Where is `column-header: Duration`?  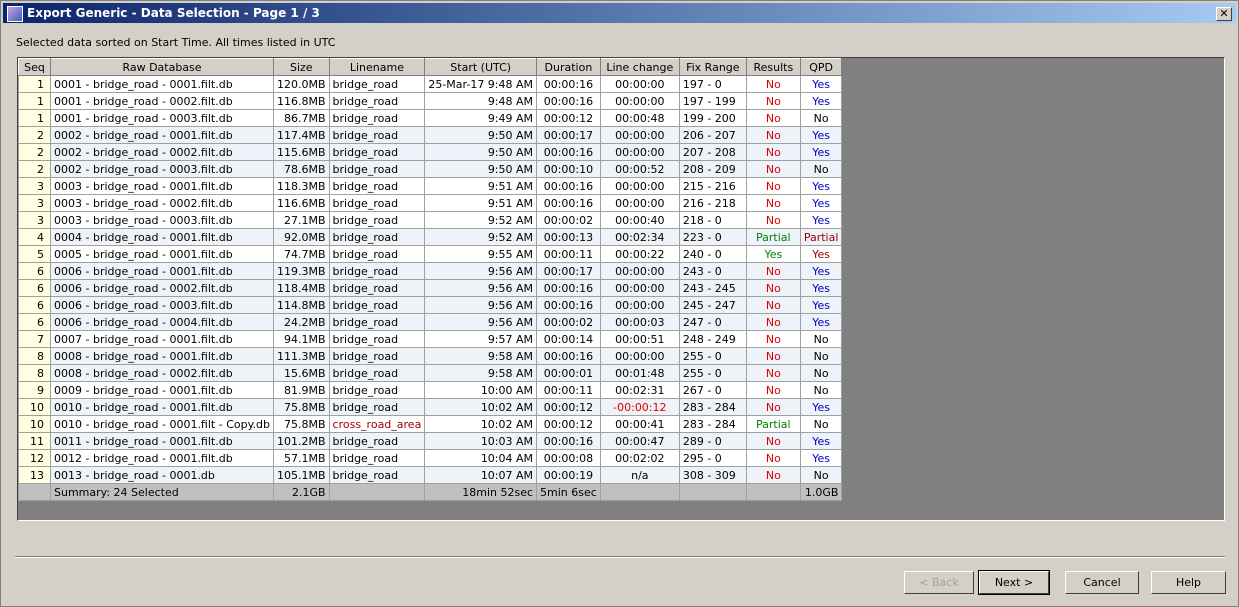 column-header: Duration is located at coordinates (568, 67).